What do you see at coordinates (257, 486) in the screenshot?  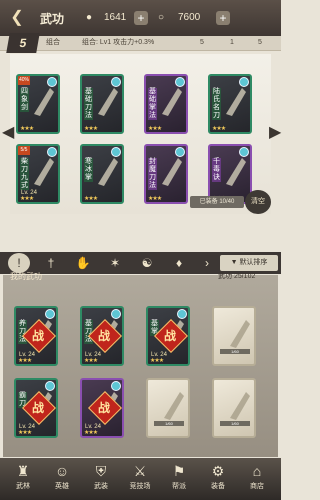 I see `nav-label: 商店` at bounding box center [257, 486].